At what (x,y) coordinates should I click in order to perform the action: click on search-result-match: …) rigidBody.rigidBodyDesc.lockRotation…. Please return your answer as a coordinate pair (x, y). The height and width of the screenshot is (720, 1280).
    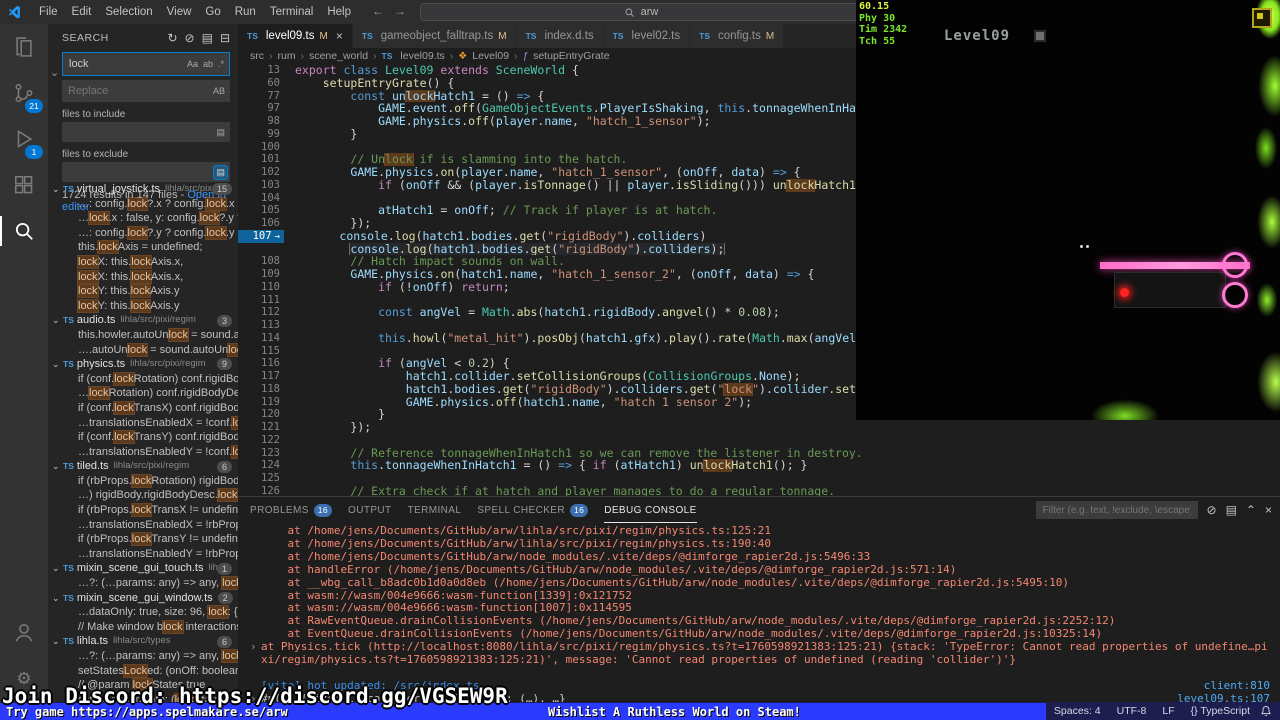
    Looking at the image, I should click on (143, 495).